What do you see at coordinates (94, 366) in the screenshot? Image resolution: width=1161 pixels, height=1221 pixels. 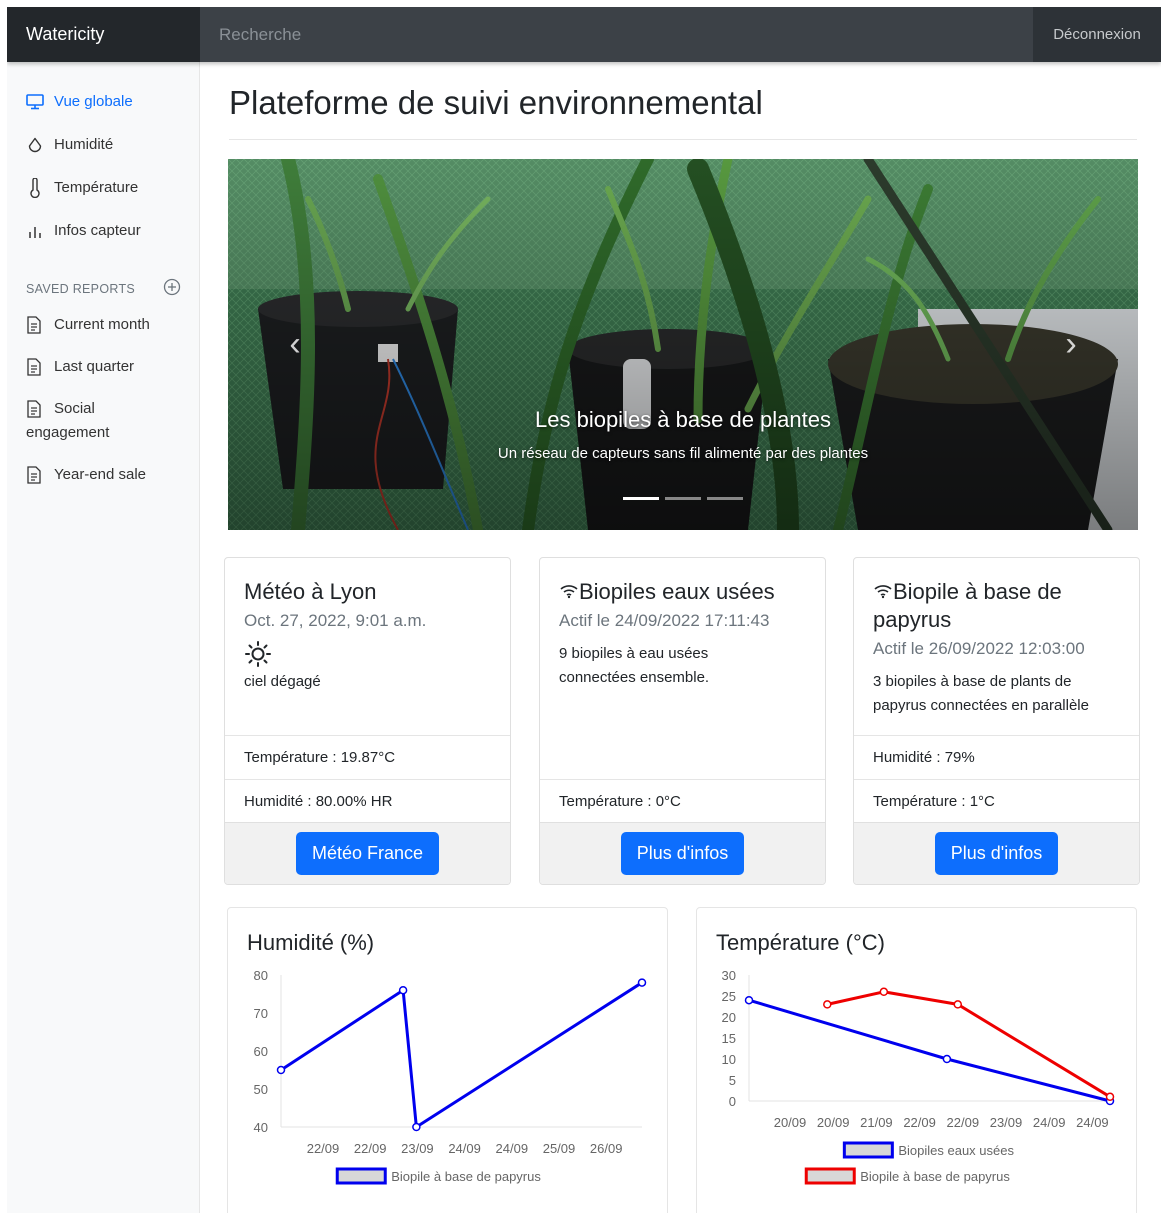 I see `report-label: Last quarter` at bounding box center [94, 366].